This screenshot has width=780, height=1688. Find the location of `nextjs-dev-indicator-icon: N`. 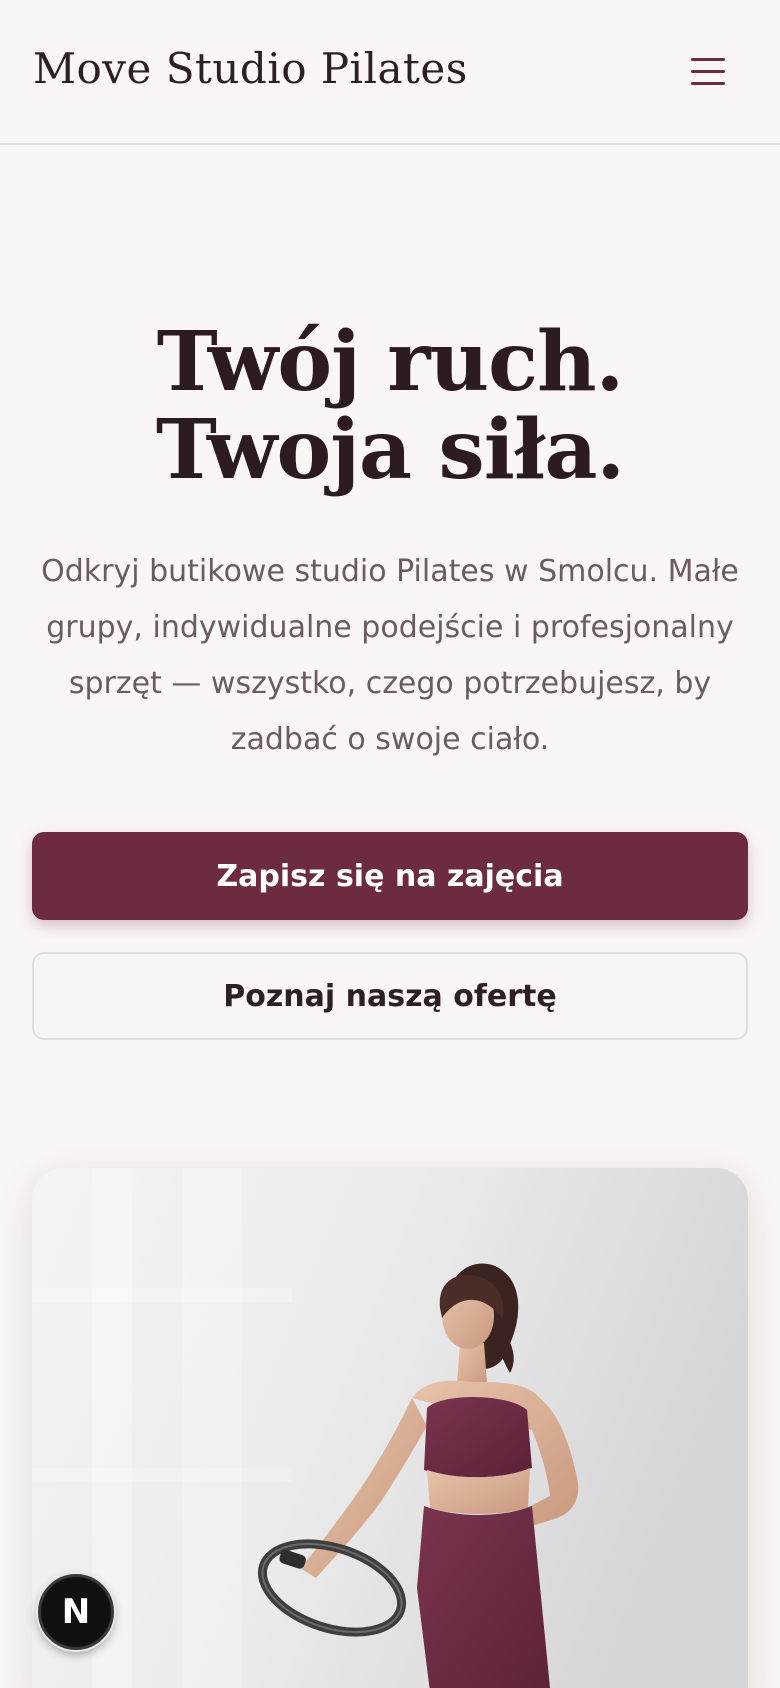

nextjs-dev-indicator-icon: N is located at coordinates (76, 1612).